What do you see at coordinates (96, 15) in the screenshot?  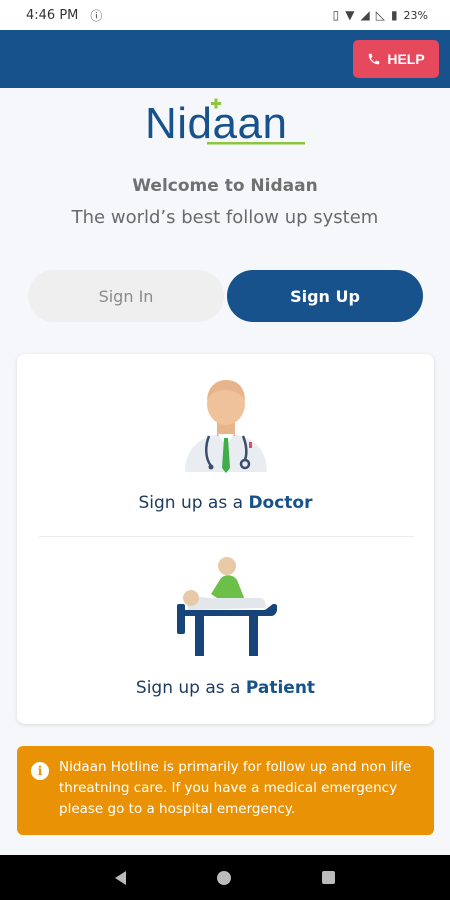 I see `alert-icon: ⓘ` at bounding box center [96, 15].